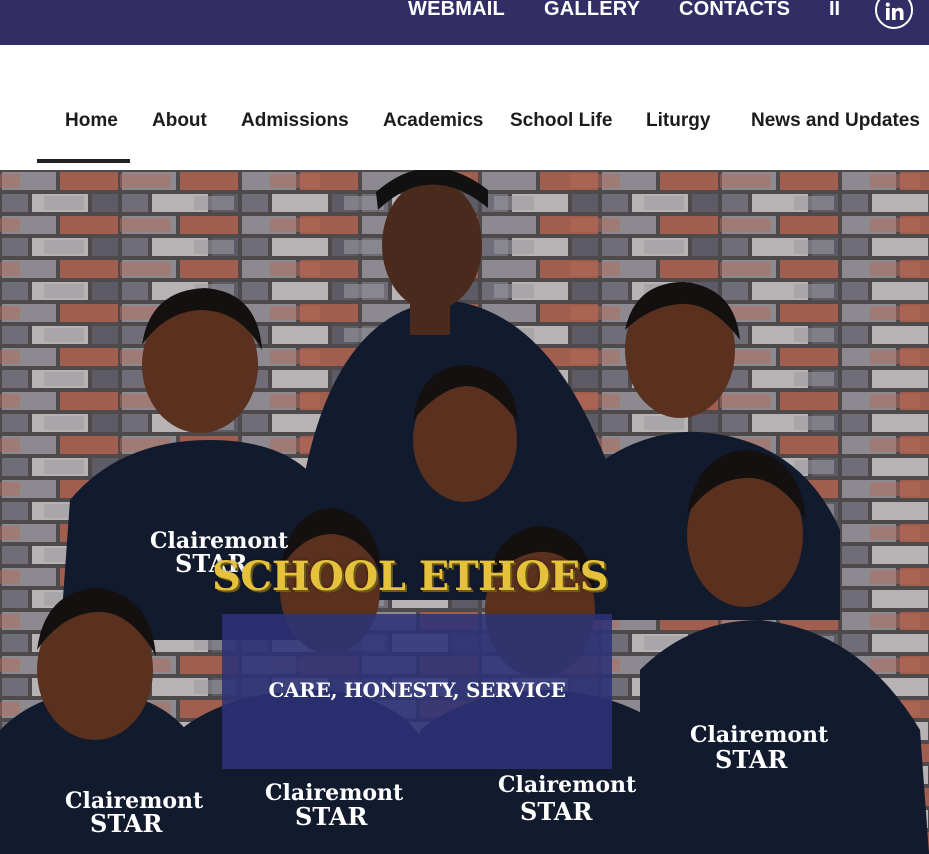 The height and width of the screenshot is (854, 929). Describe the element at coordinates (561, 121) in the screenshot. I see `nav-item-school-life: School Life` at that location.